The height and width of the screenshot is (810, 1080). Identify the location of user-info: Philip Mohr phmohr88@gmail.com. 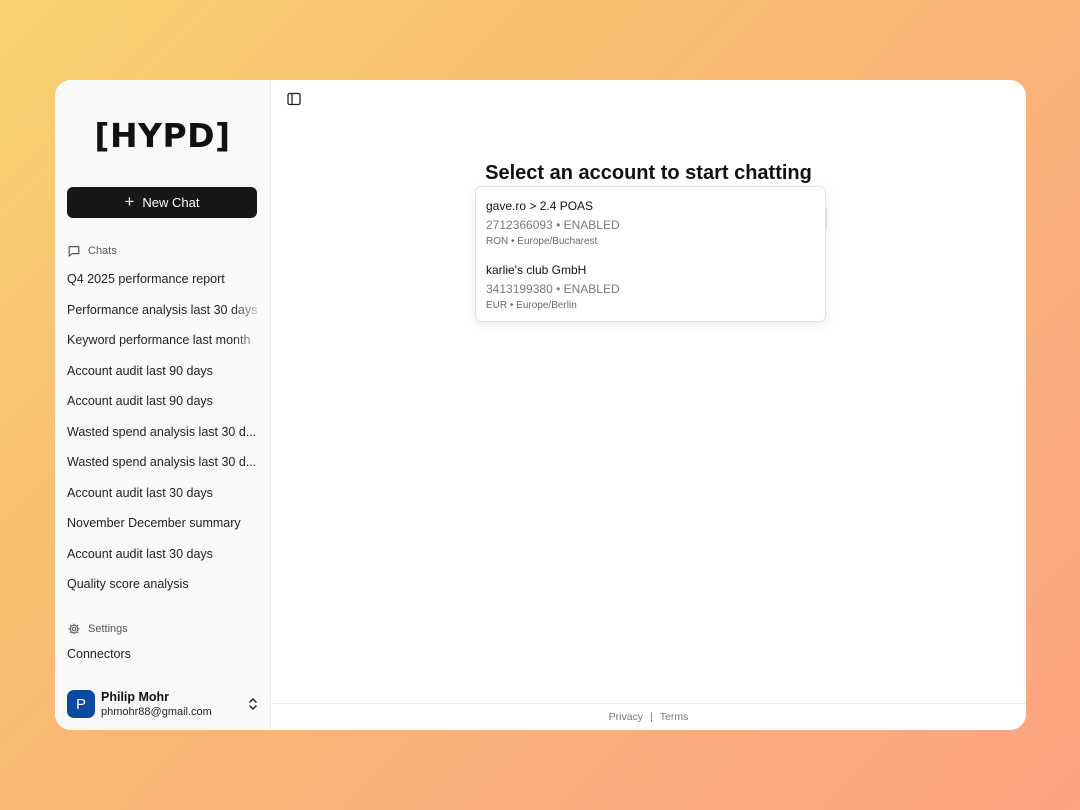
(156, 704).